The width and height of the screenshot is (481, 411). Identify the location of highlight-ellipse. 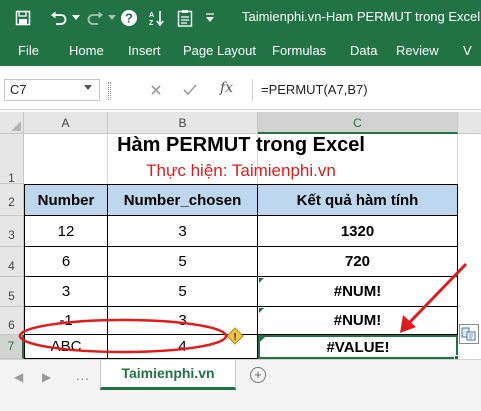
(123, 336).